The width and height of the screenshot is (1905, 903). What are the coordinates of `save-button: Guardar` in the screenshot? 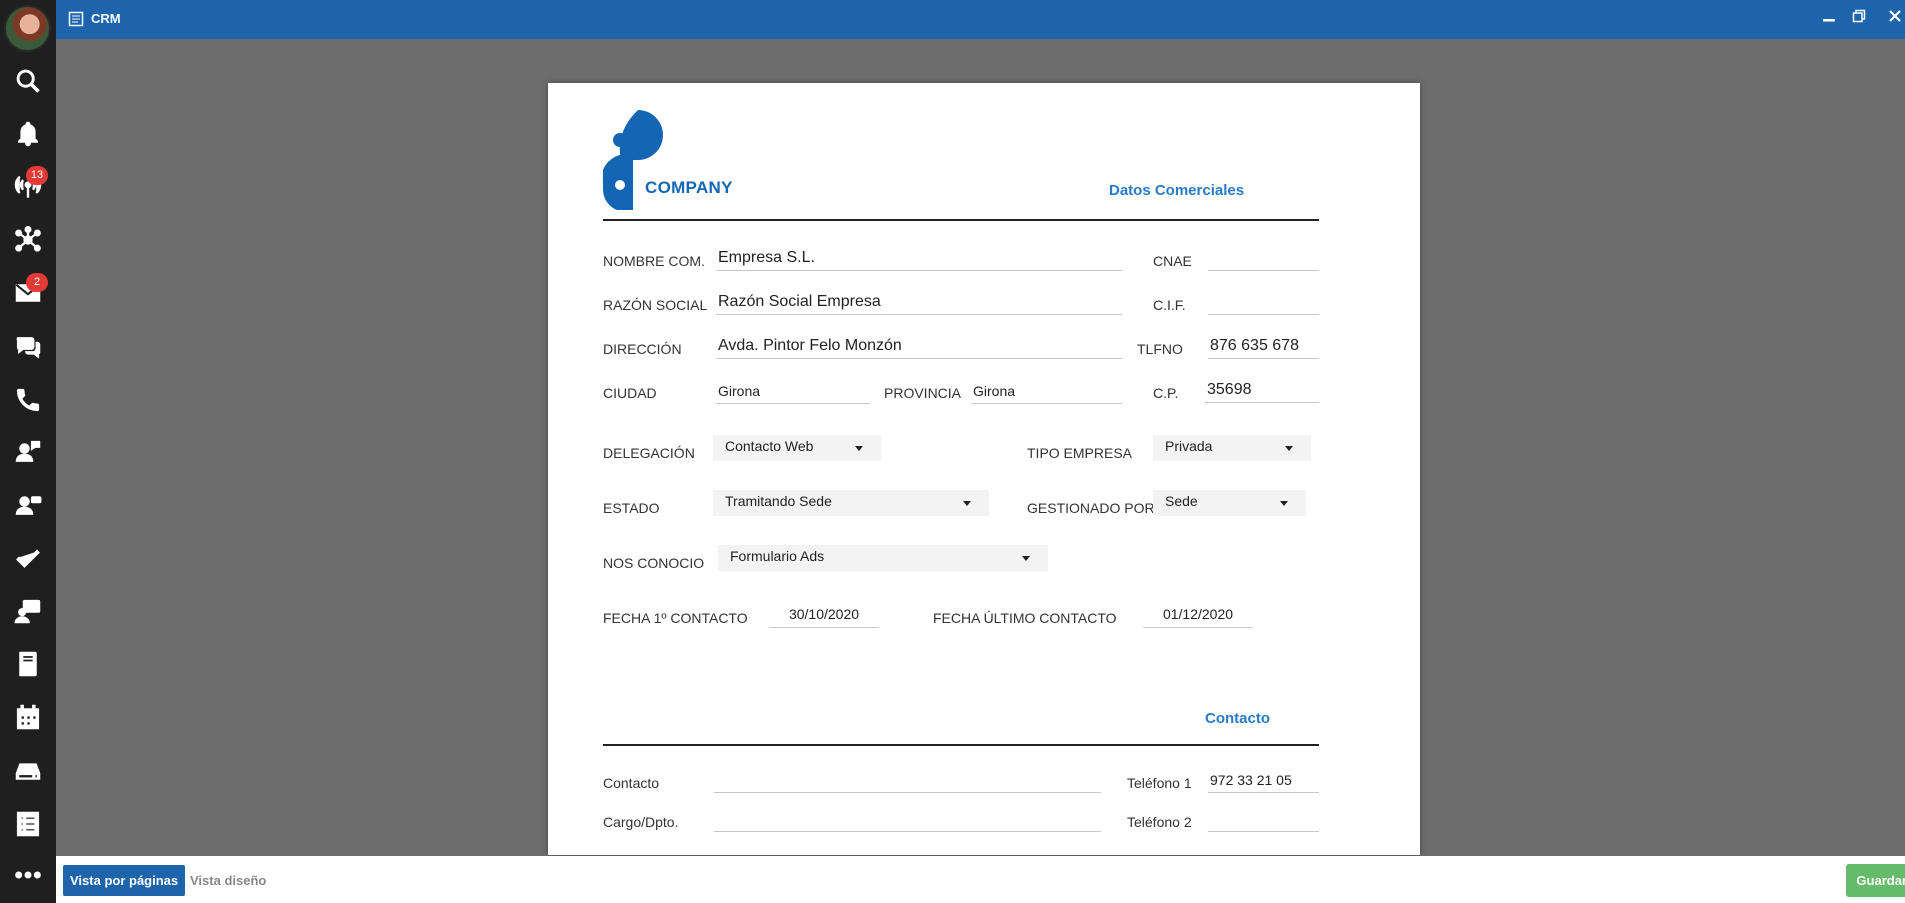 It's located at (1875, 880).